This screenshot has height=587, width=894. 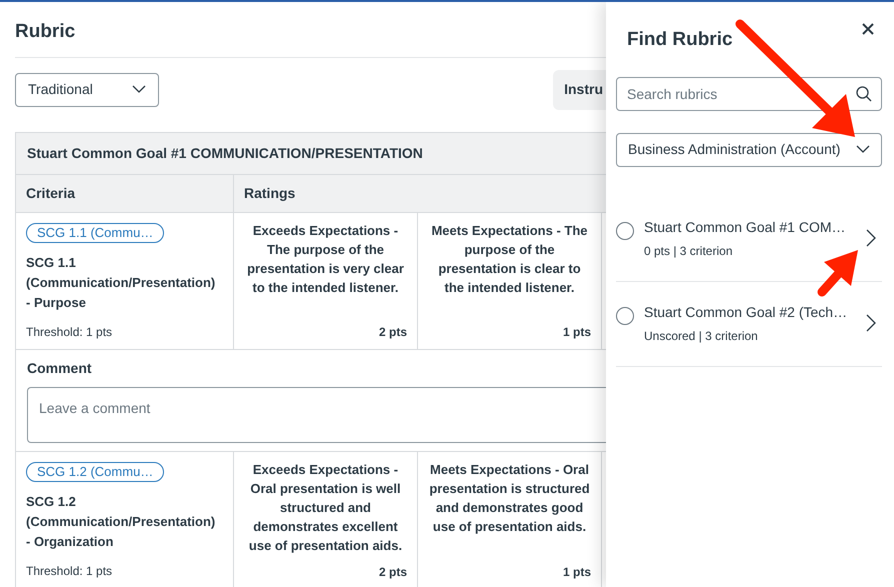 What do you see at coordinates (121, 283) in the screenshot?
I see `criterion-title: SCG 1.1 (Communication/Presentation) - Purpose` at bounding box center [121, 283].